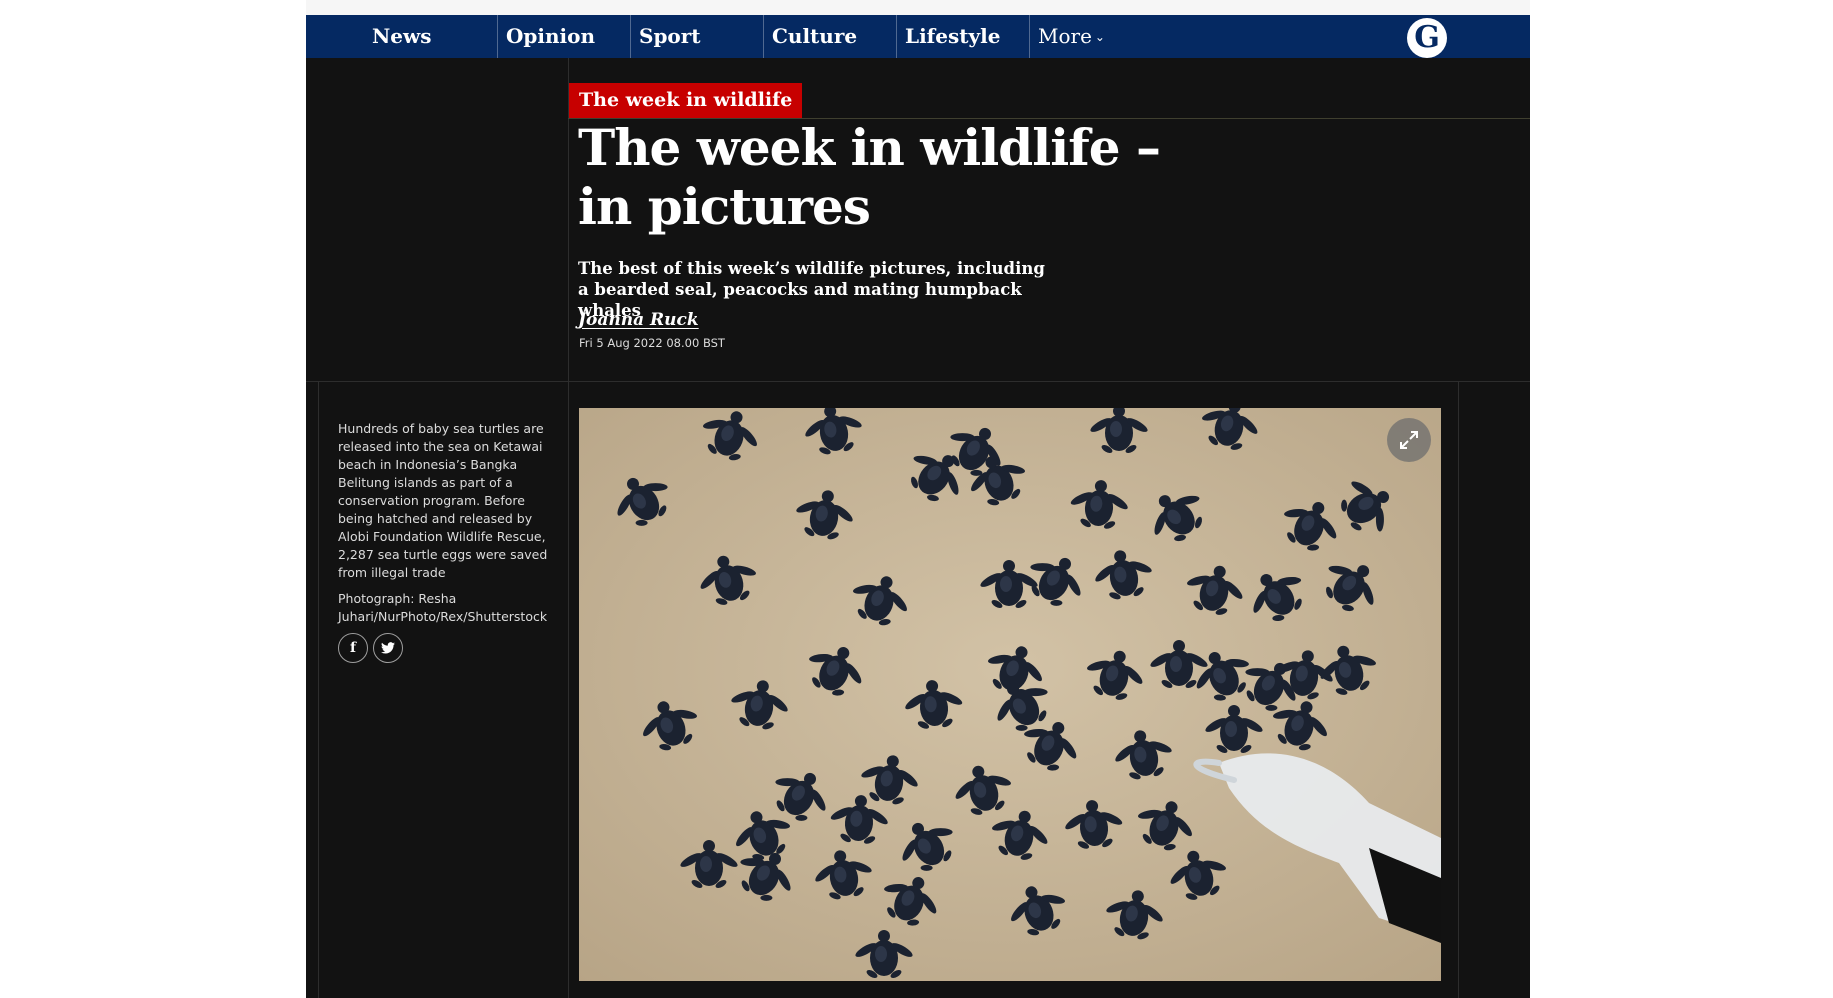 The width and height of the screenshot is (1833, 998). I want to click on guardian-logo: G, so click(1427, 38).